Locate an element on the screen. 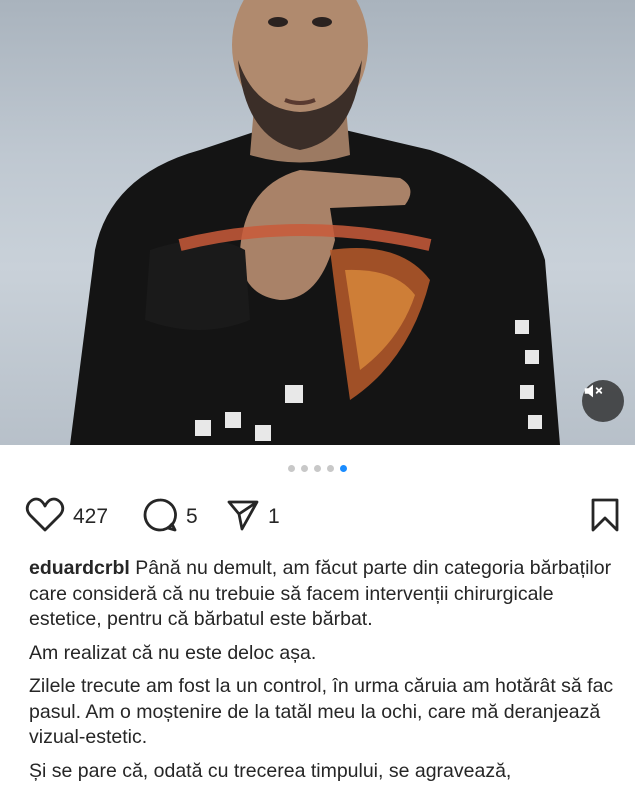 The width and height of the screenshot is (635, 800). share-count: 1 is located at coordinates (274, 516).